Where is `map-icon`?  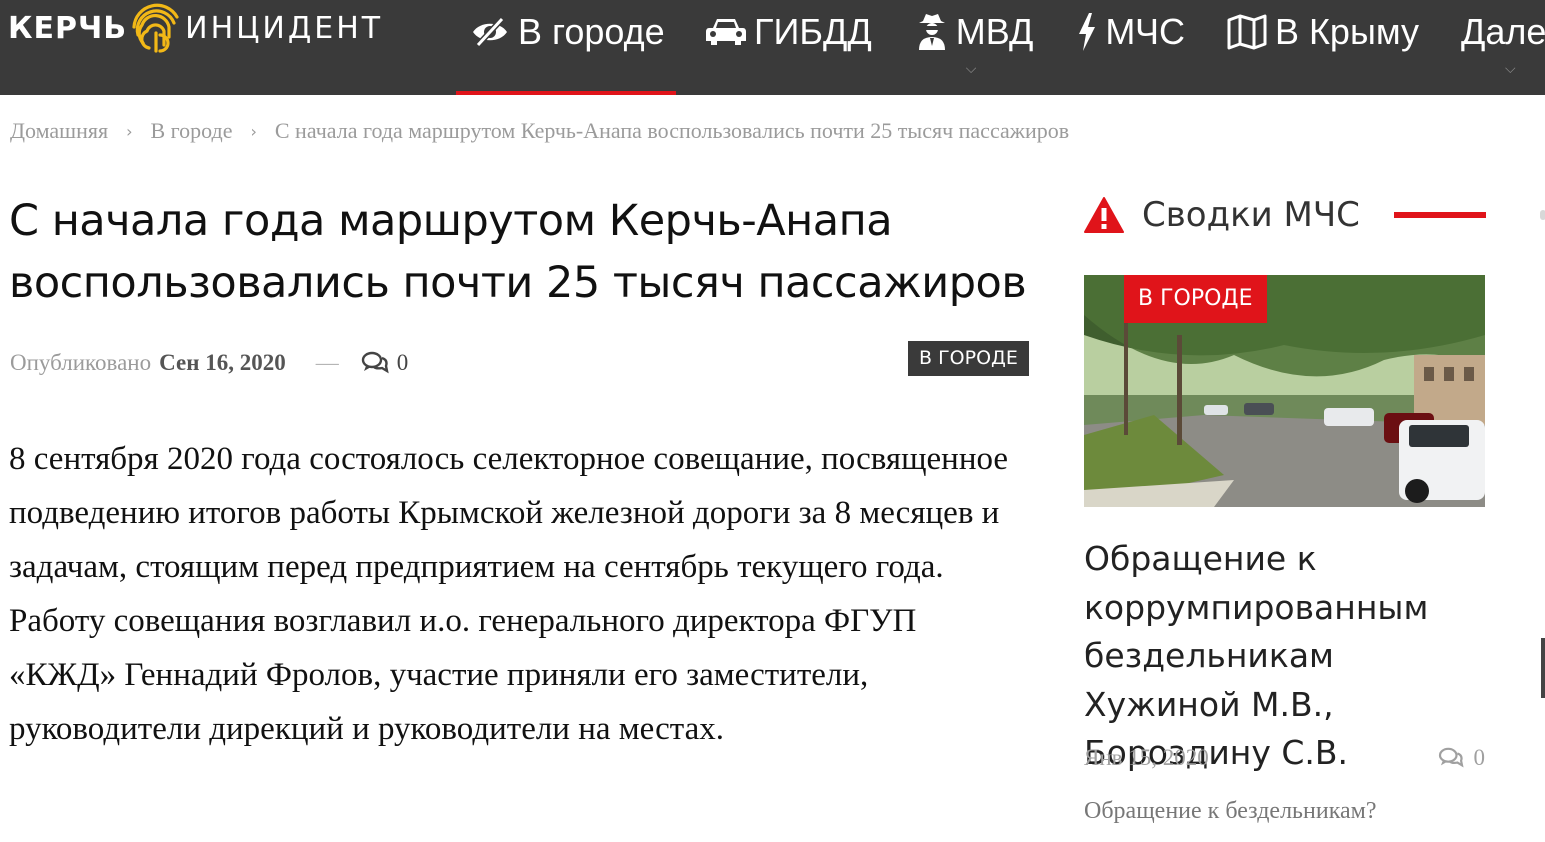 map-icon is located at coordinates (1247, 32).